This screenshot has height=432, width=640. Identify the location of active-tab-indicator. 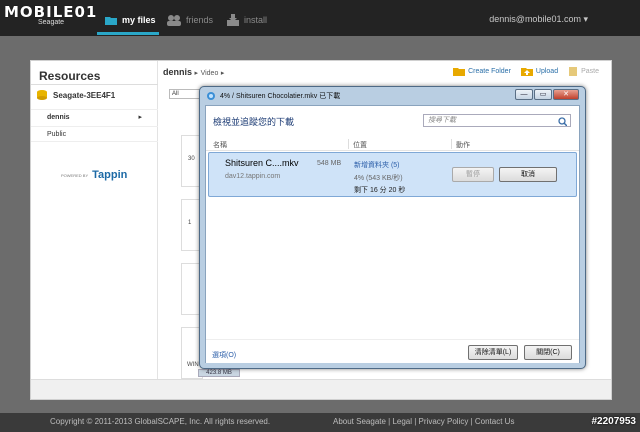
(128, 33).